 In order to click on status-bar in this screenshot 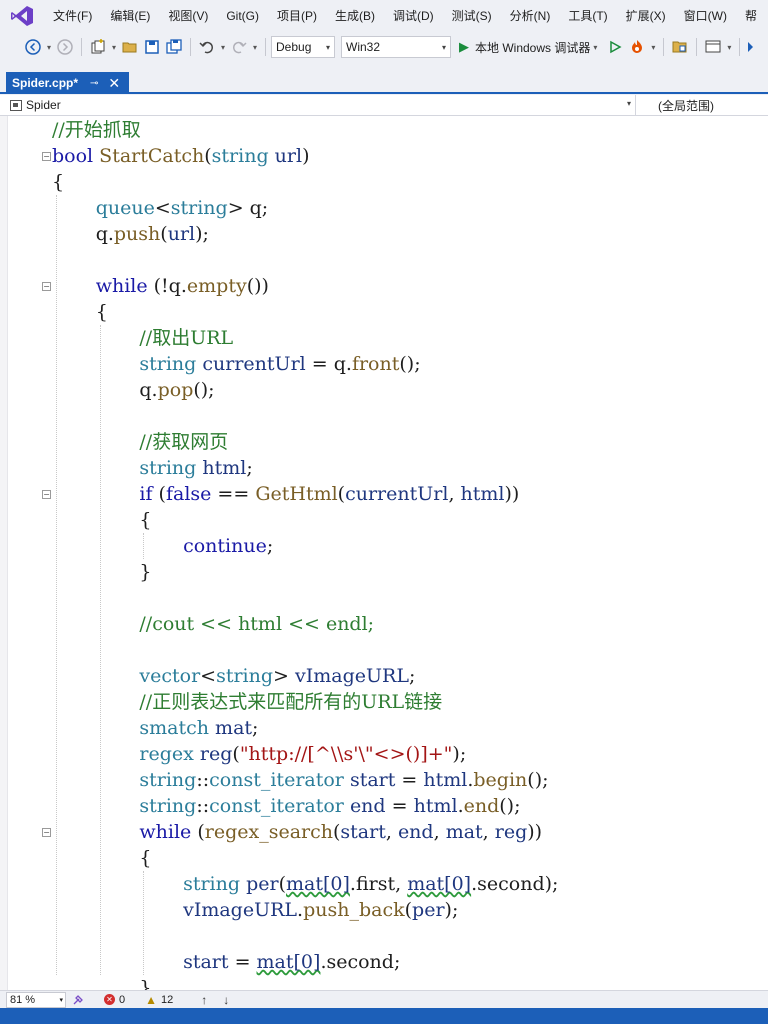, I will do `click(384, 1016)`.